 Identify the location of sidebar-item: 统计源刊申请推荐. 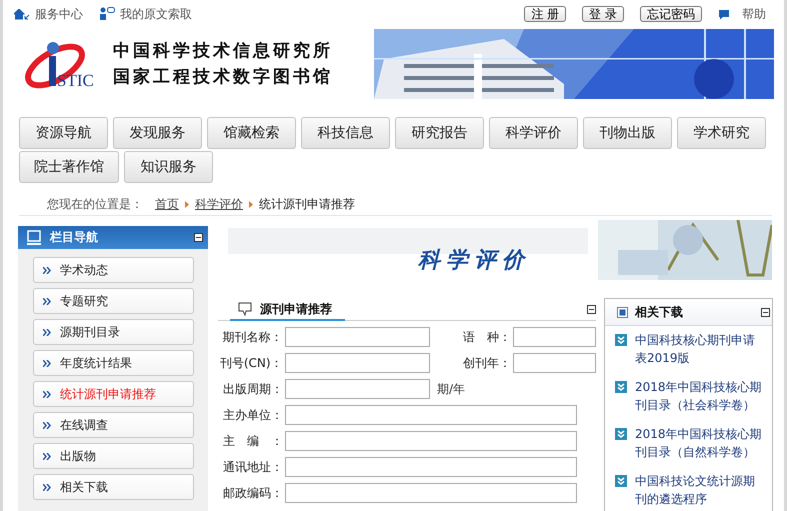
(113, 394).